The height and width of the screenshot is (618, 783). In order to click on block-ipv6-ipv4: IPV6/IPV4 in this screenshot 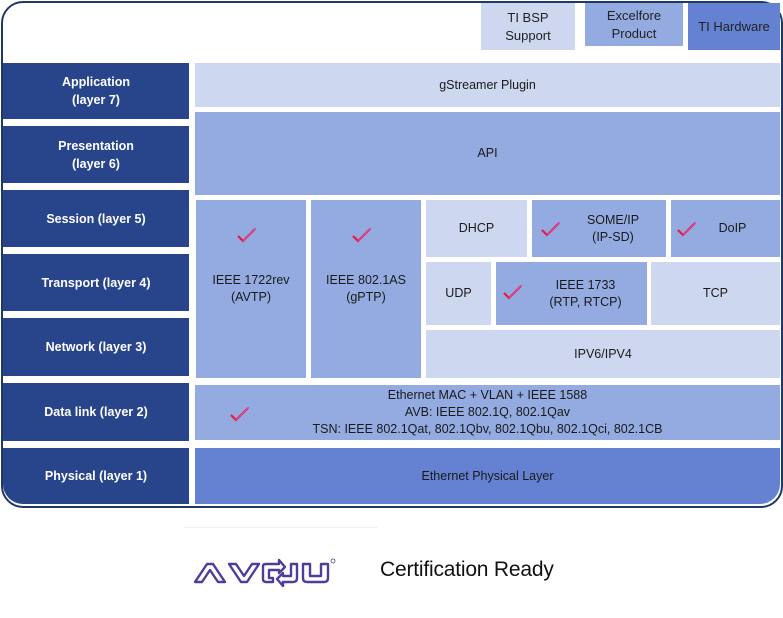, I will do `click(603, 354)`.